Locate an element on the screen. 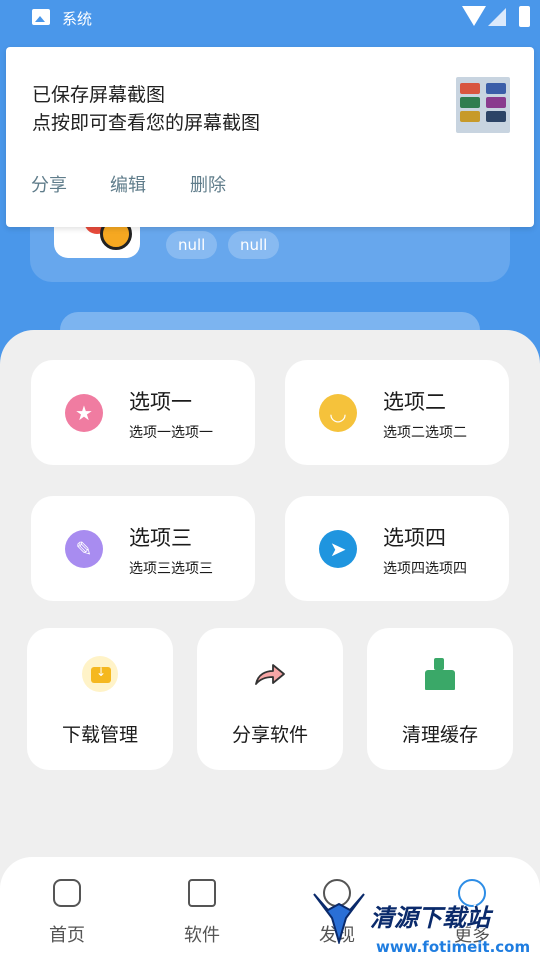 The height and width of the screenshot is (960, 540). option-title: 选项三 is located at coordinates (160, 538).